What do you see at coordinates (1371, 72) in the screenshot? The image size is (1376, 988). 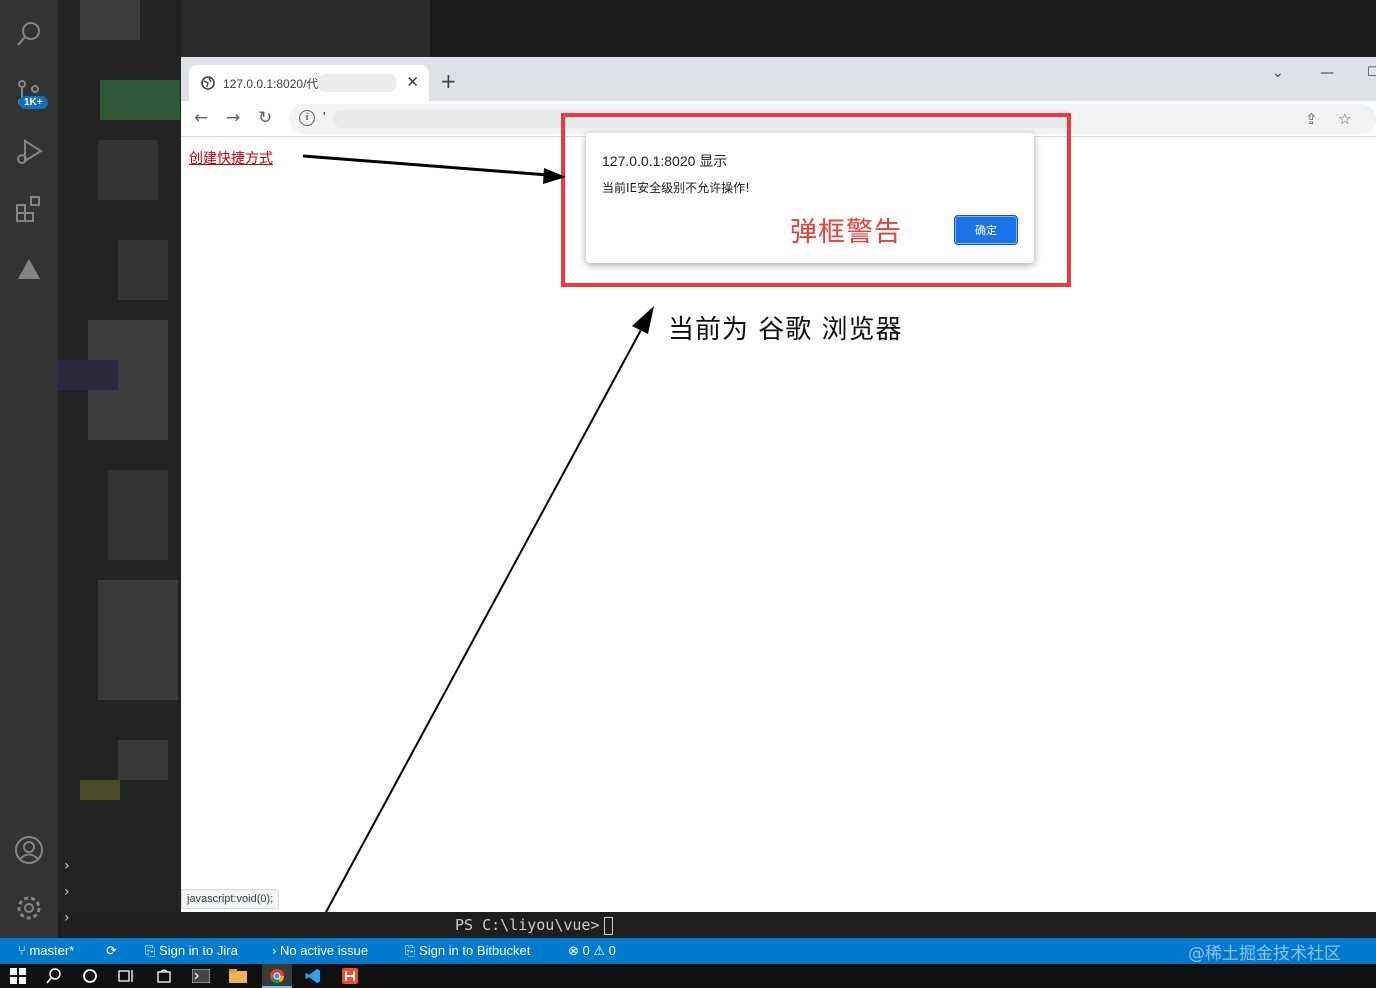 I see `maximize-icon: ☐` at bounding box center [1371, 72].